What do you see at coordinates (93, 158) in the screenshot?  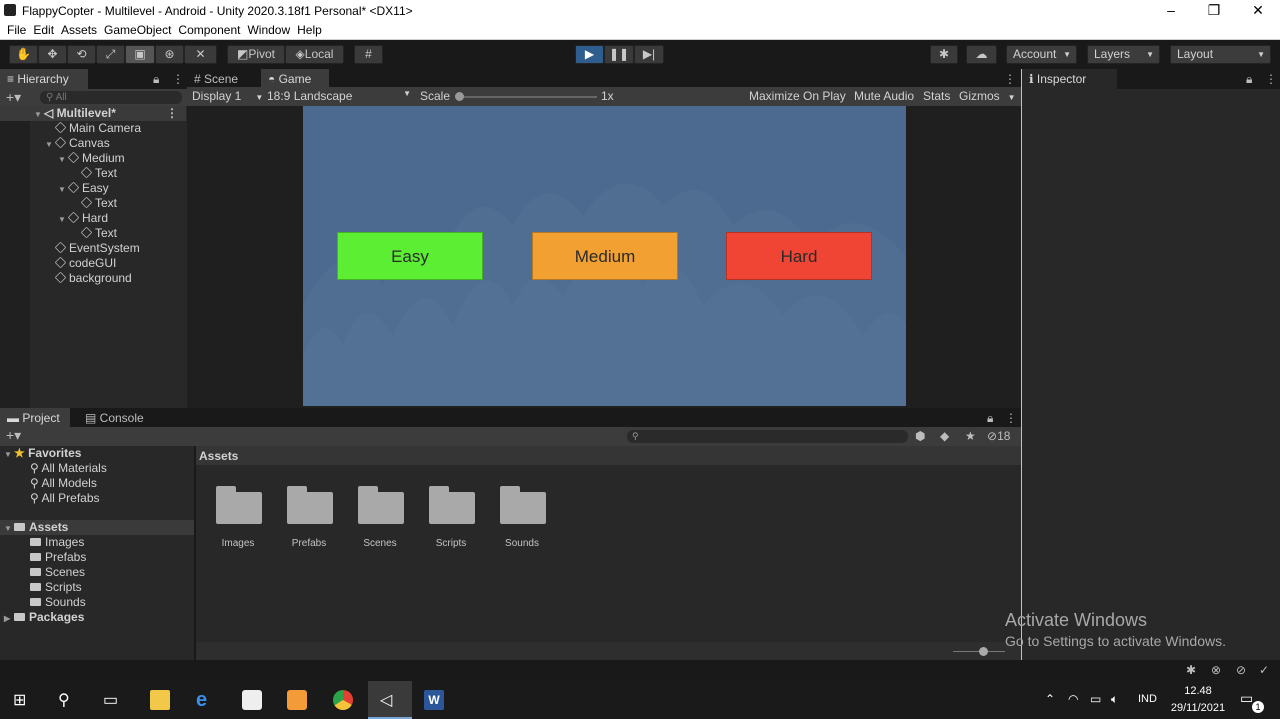 I see `hierarchy-item: ▼ Medium` at bounding box center [93, 158].